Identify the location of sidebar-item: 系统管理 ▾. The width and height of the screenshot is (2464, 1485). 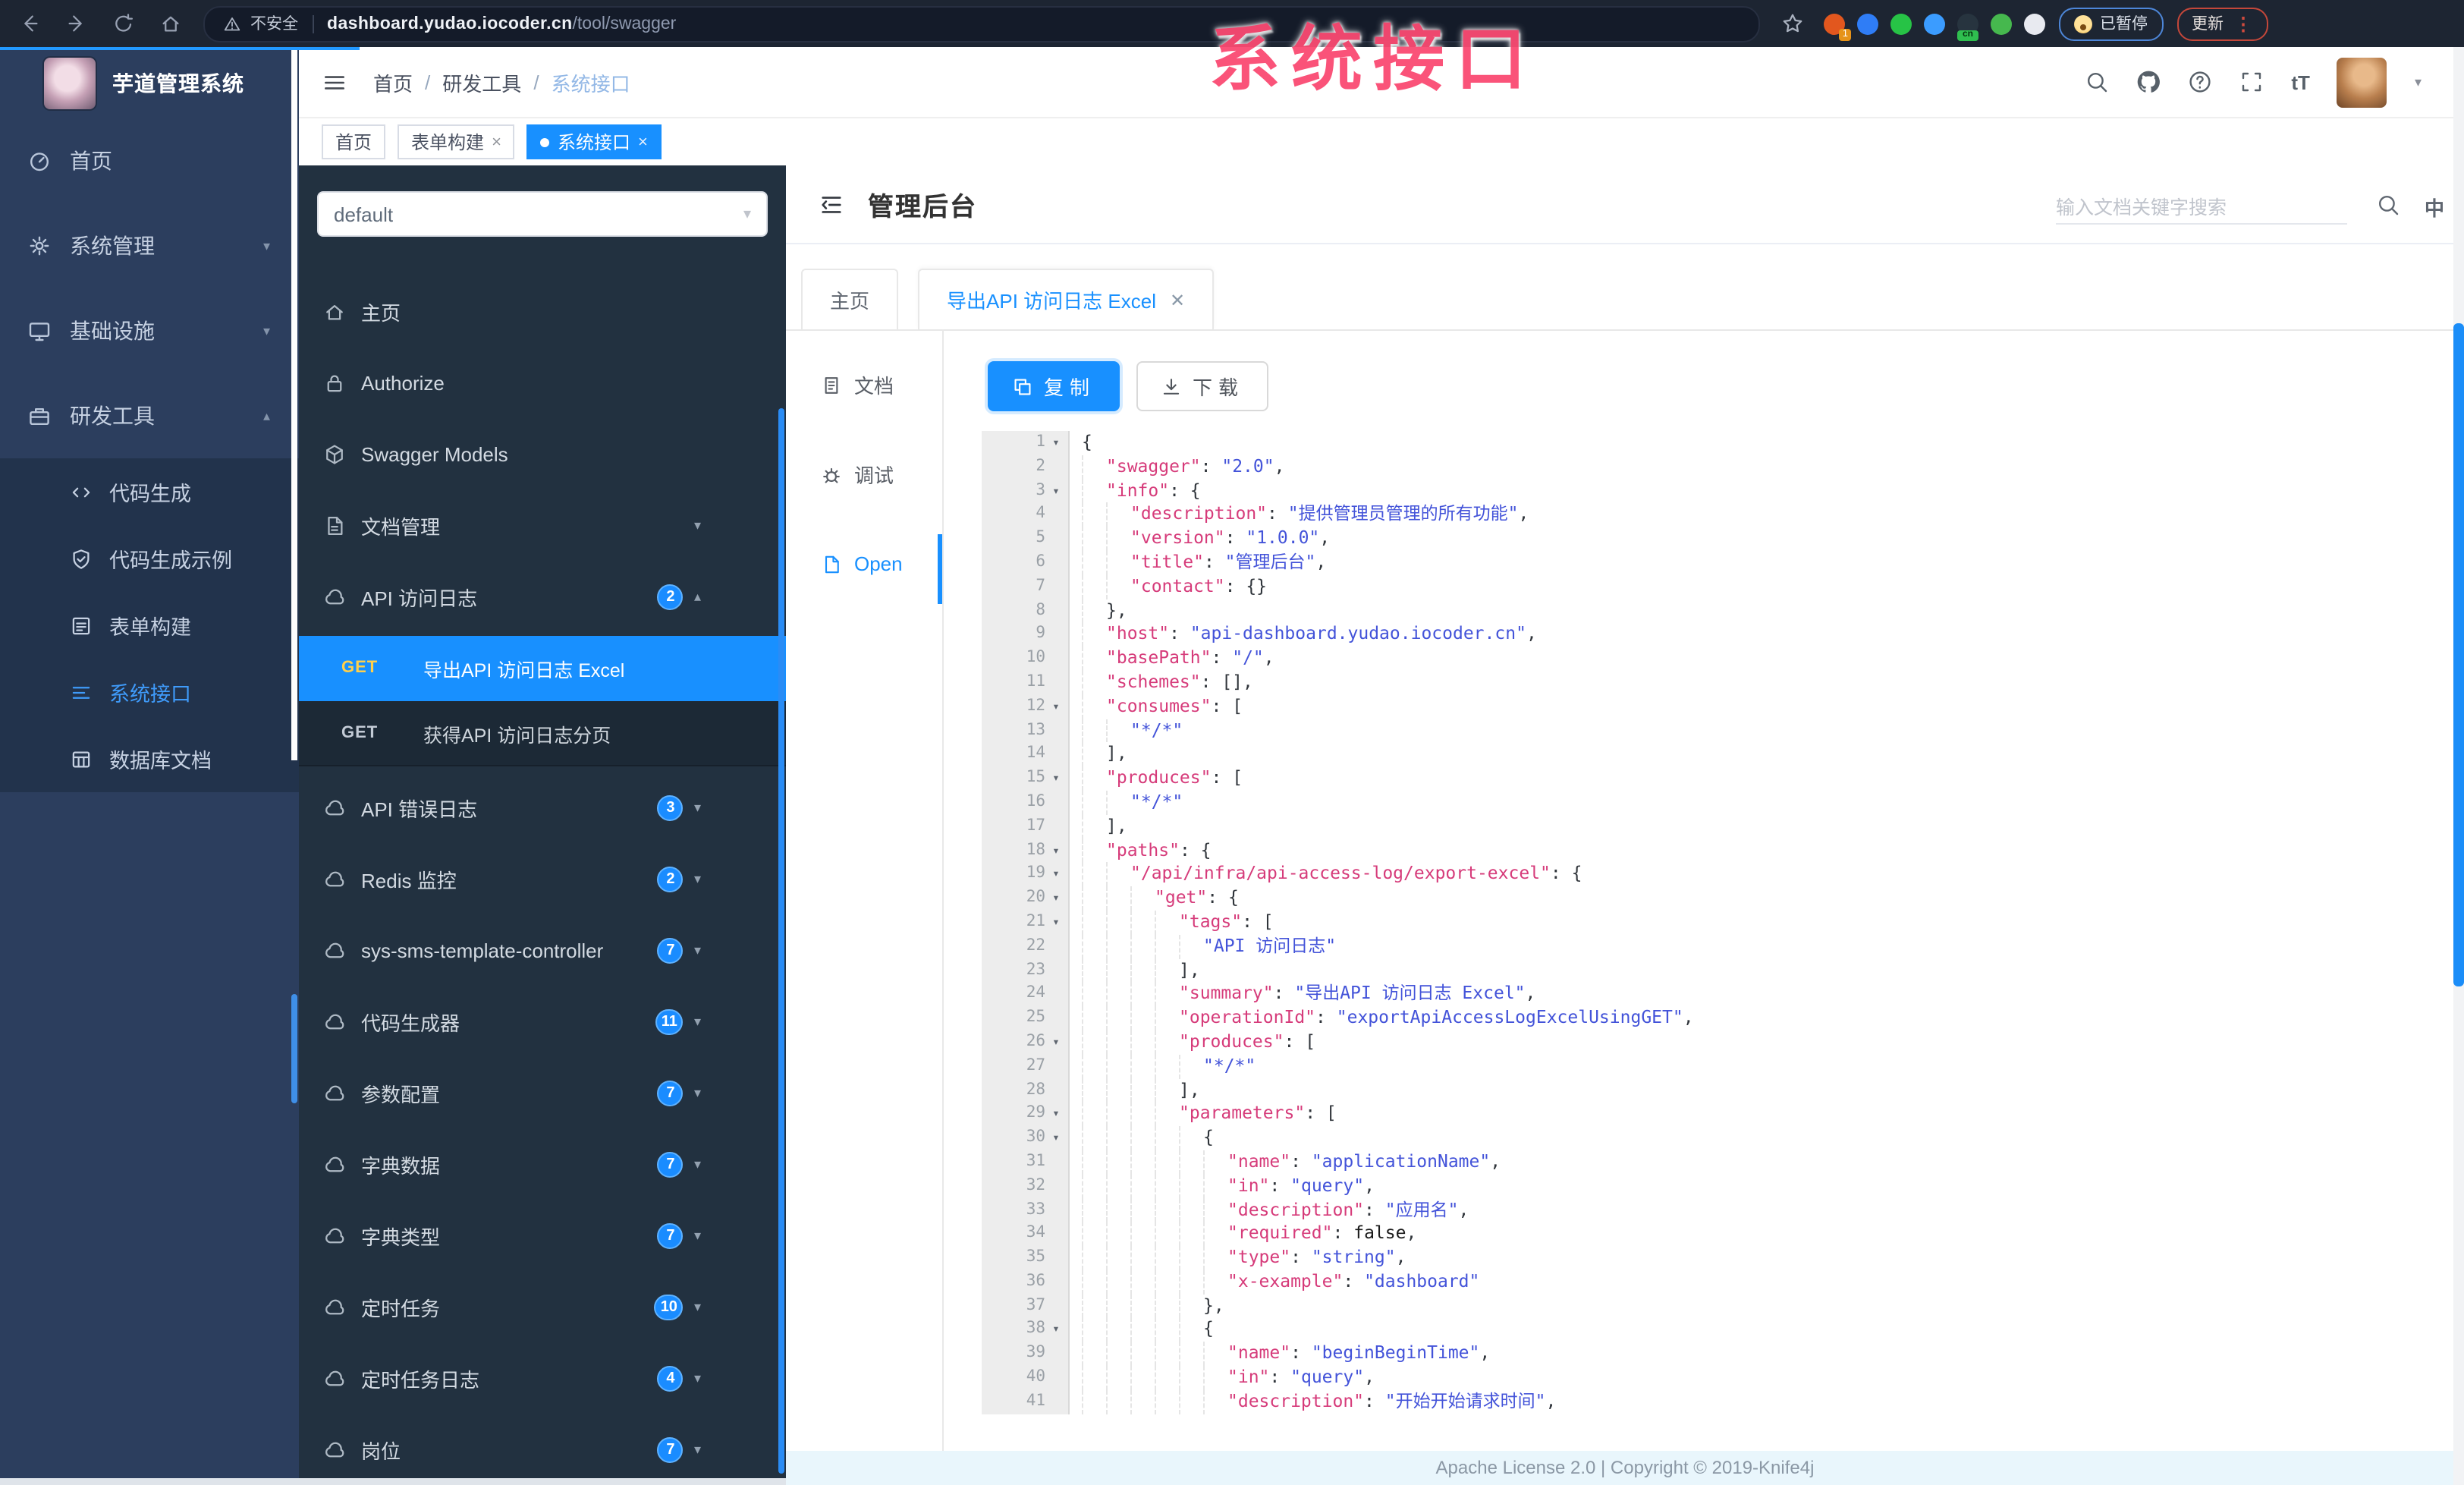
(149, 245).